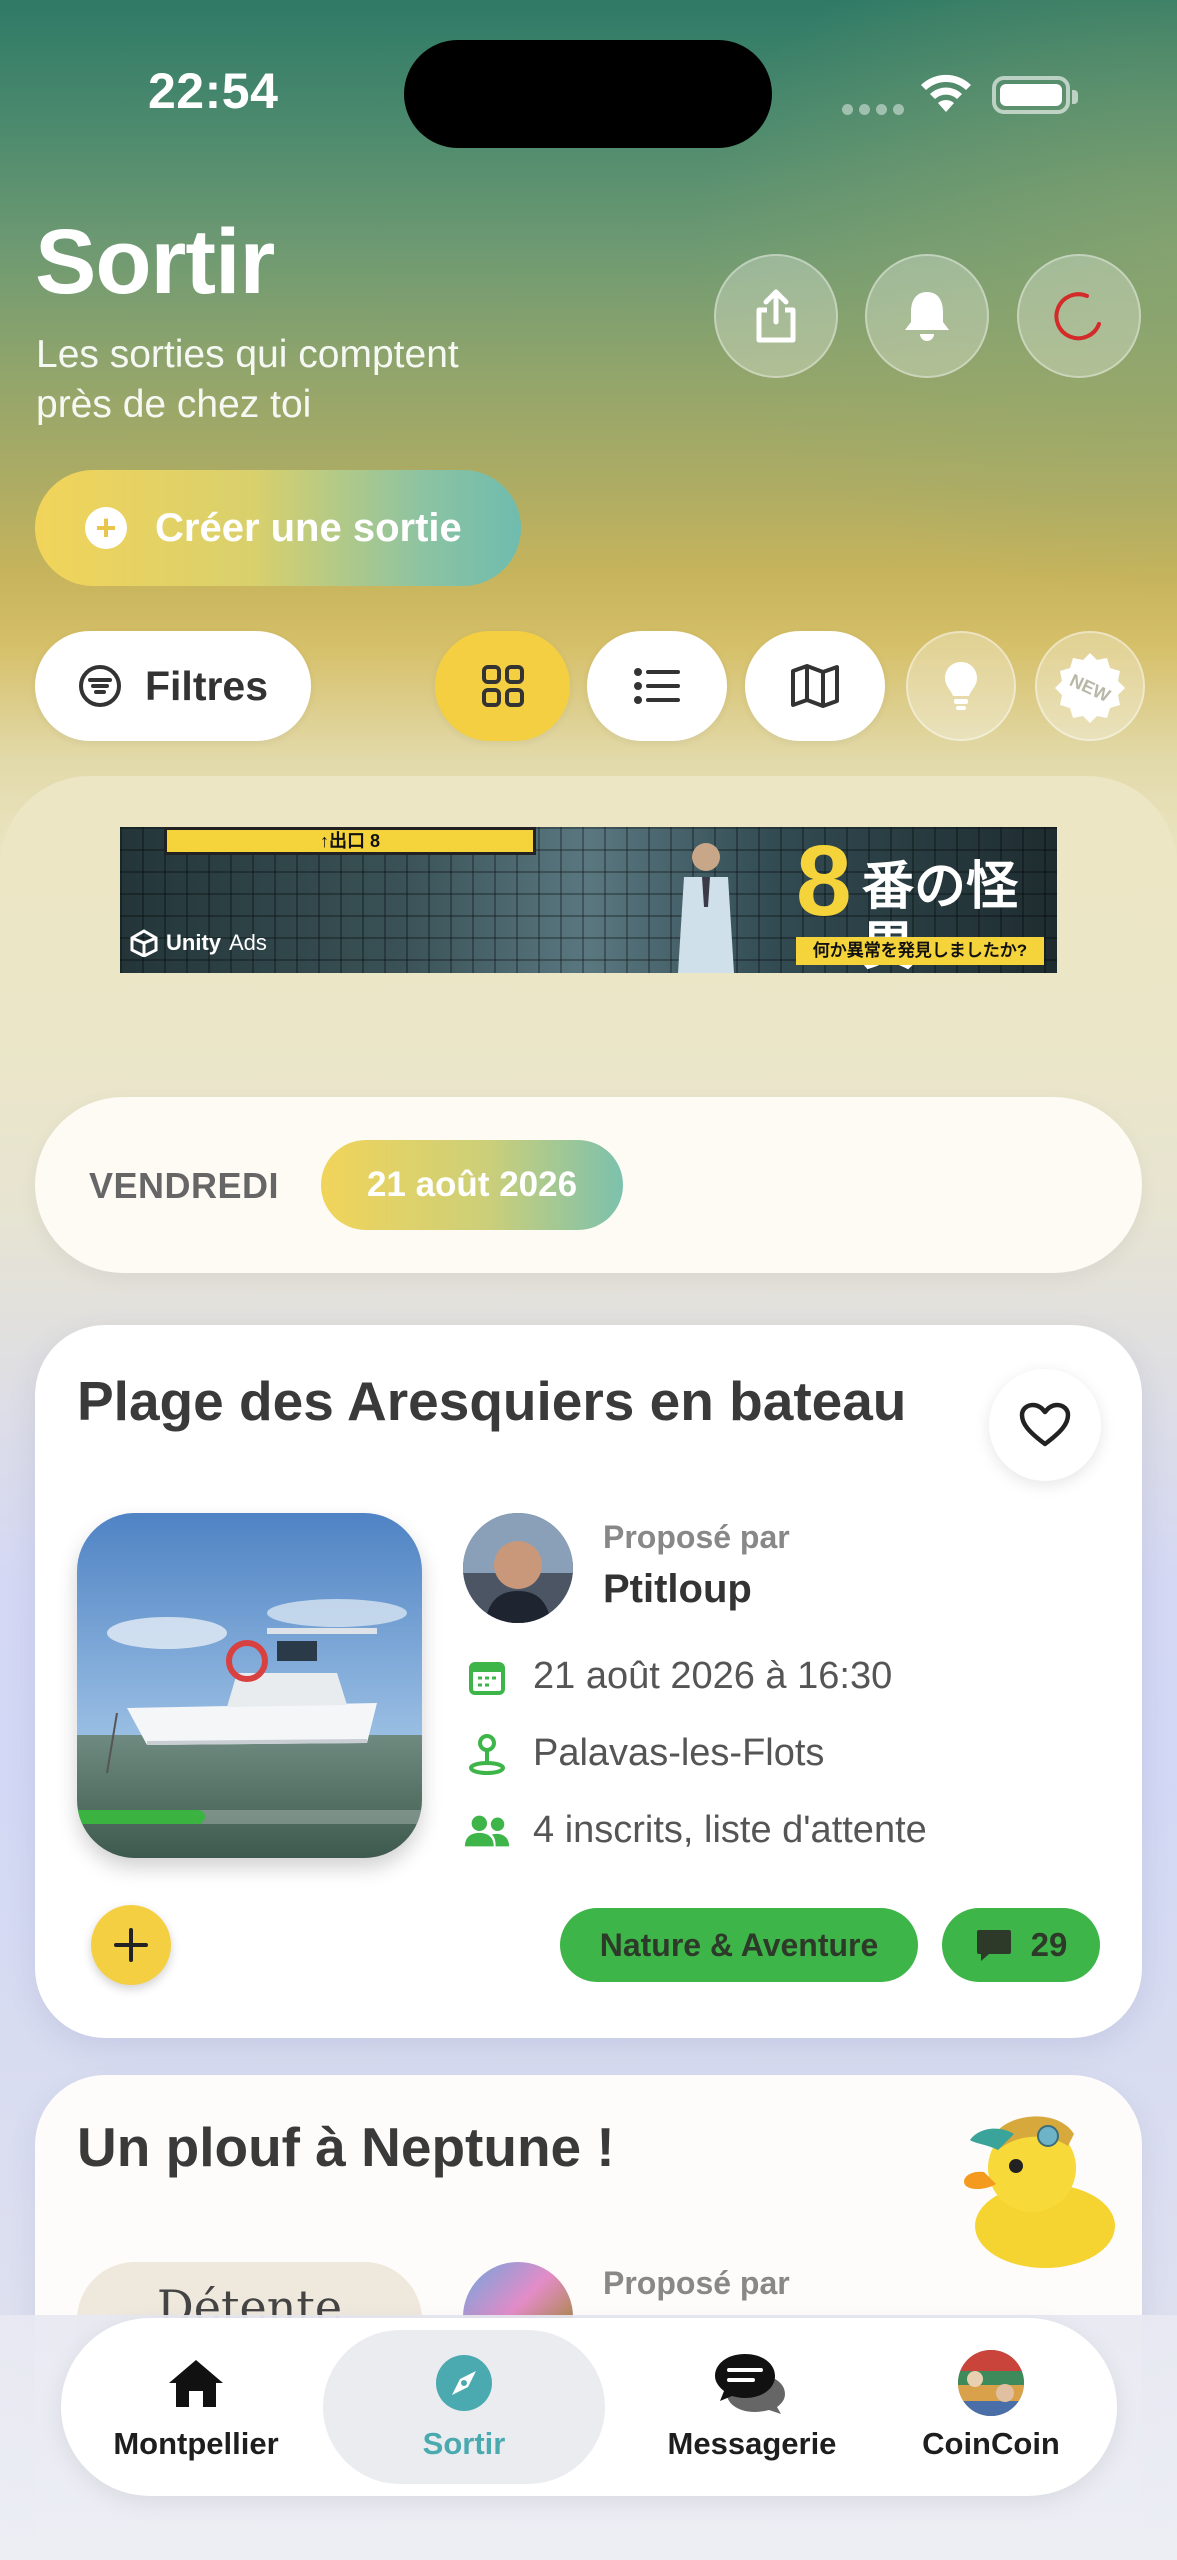  What do you see at coordinates (155, 262) in the screenshot?
I see `page-title: Sortir` at bounding box center [155, 262].